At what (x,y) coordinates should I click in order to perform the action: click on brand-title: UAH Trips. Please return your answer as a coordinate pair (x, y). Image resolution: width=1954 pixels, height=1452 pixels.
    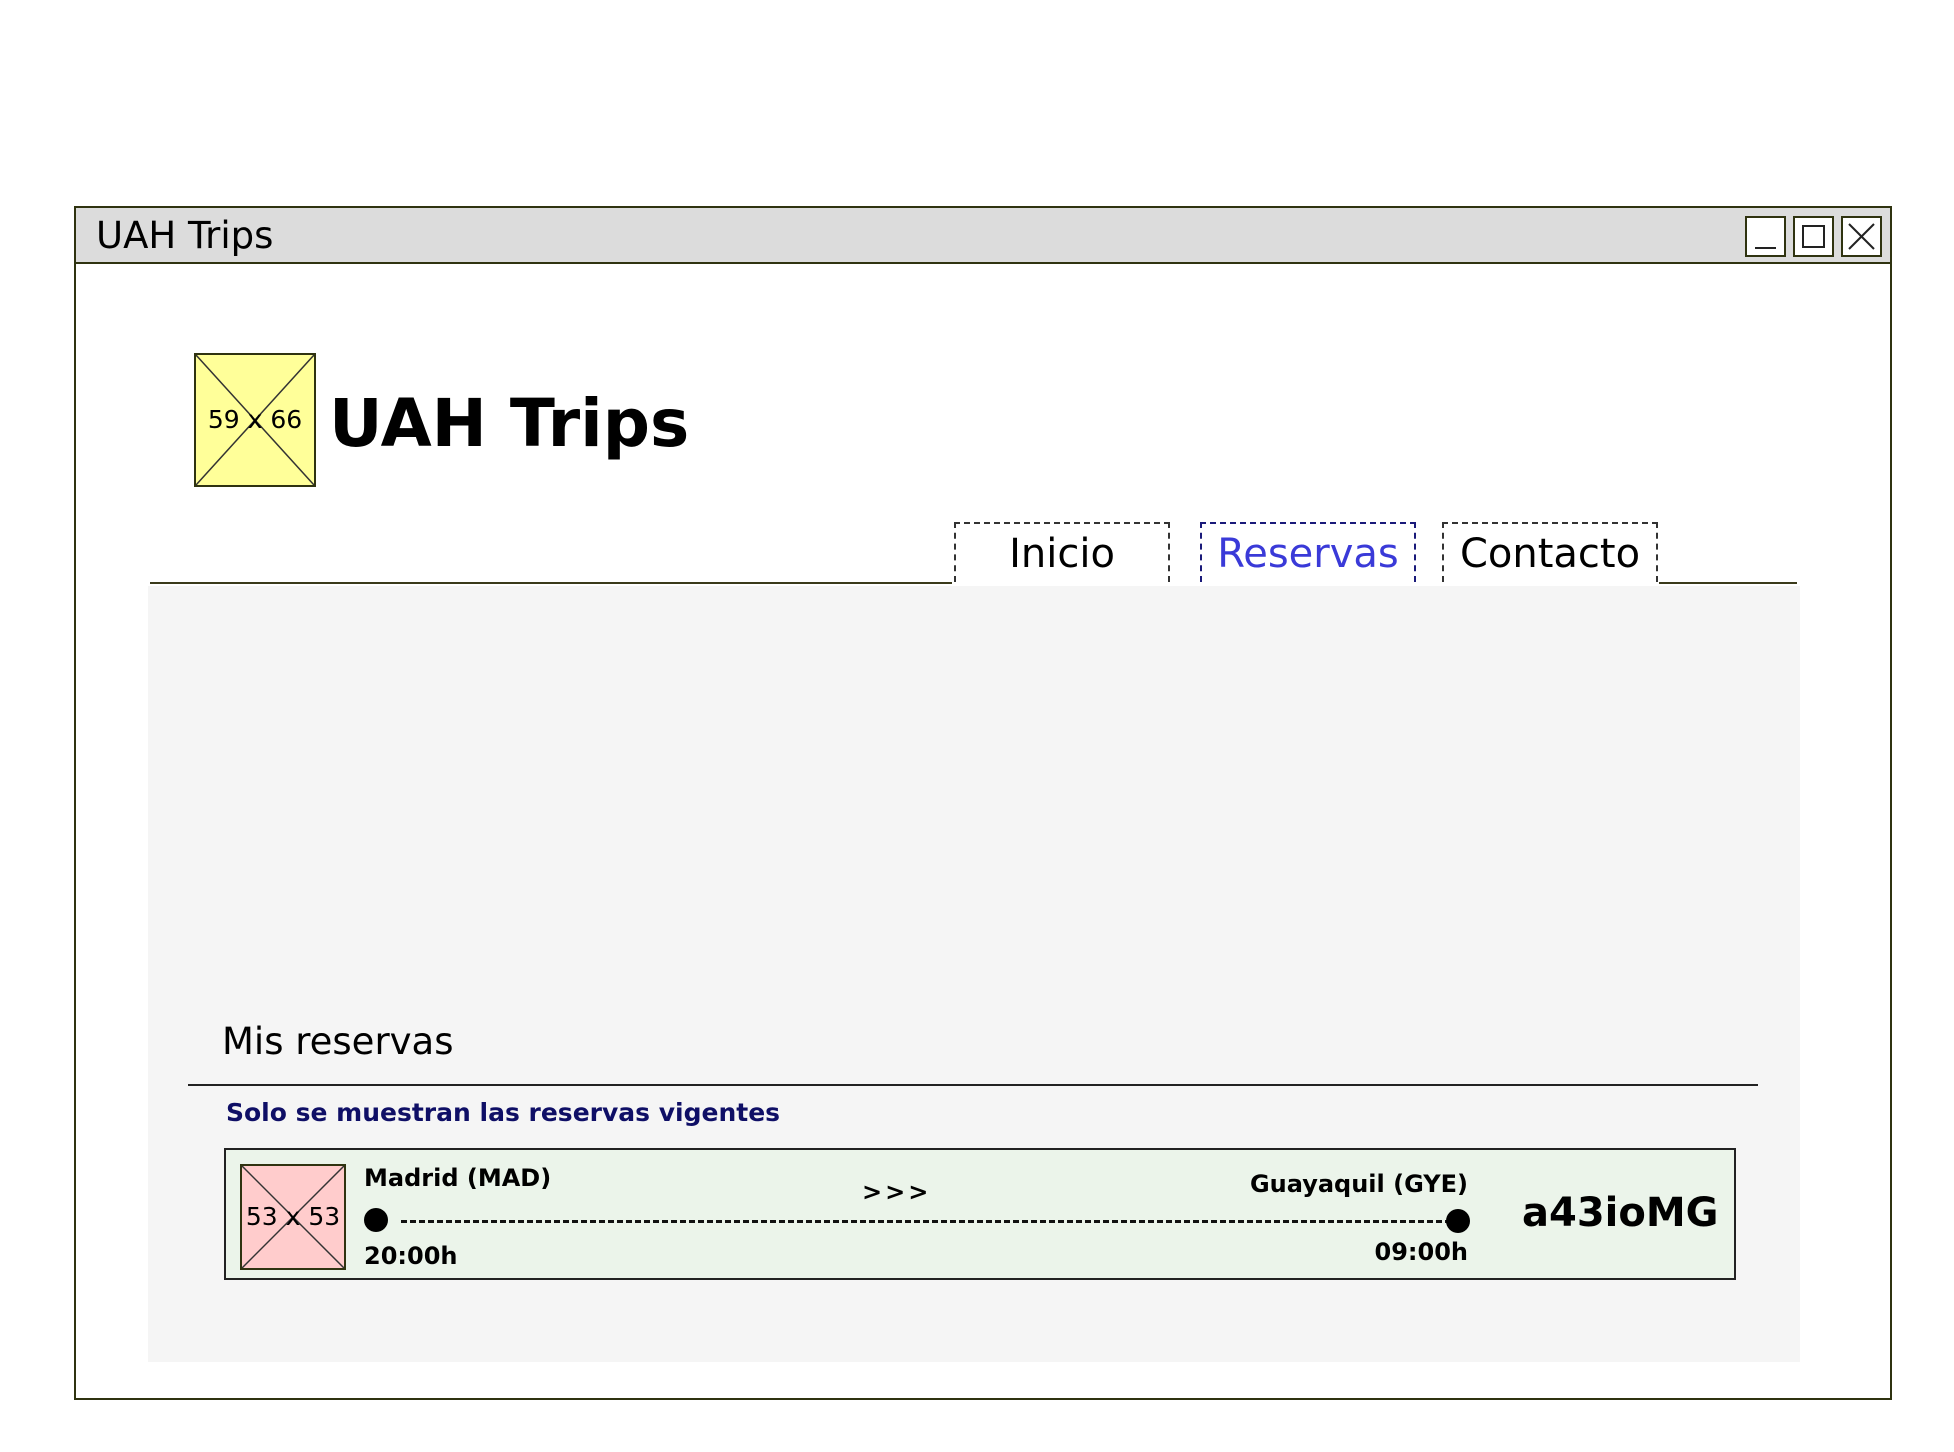
    Looking at the image, I should click on (509, 423).